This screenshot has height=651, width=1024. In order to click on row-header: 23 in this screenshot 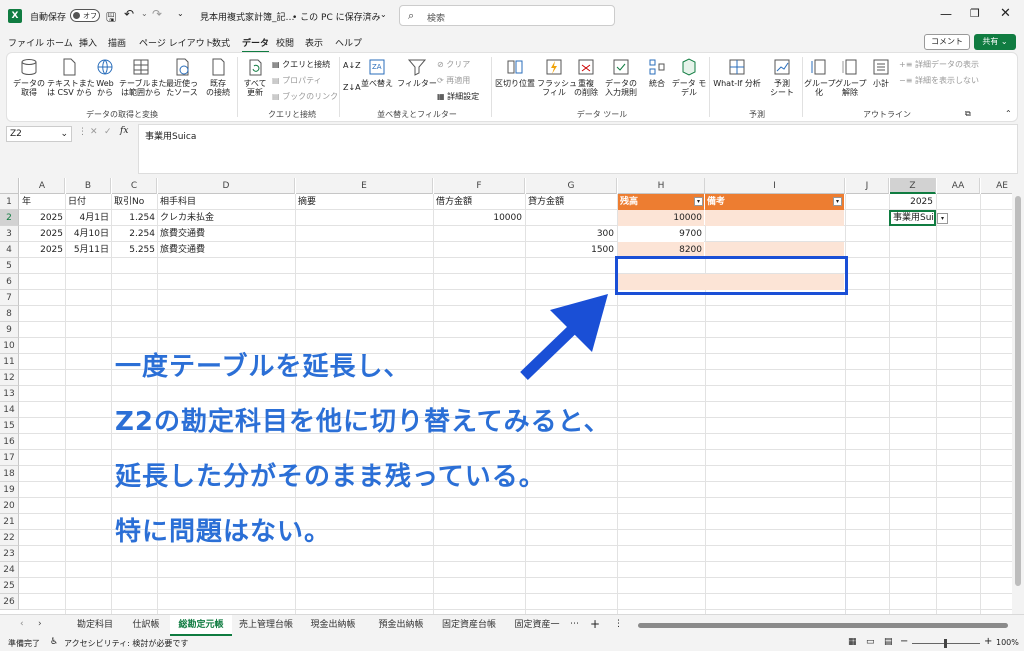, I will do `click(9, 554)`.